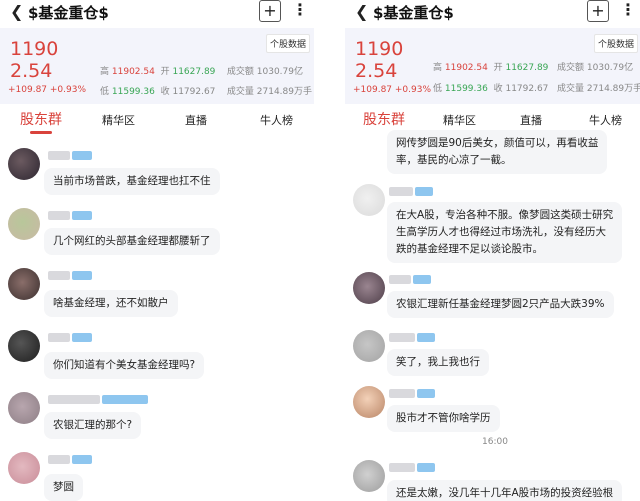 The height and width of the screenshot is (501, 640). What do you see at coordinates (505, 490) in the screenshot?
I see `chat-message: 还是太嫩，没几年十几年A股市场的投资经验根` at bounding box center [505, 490].